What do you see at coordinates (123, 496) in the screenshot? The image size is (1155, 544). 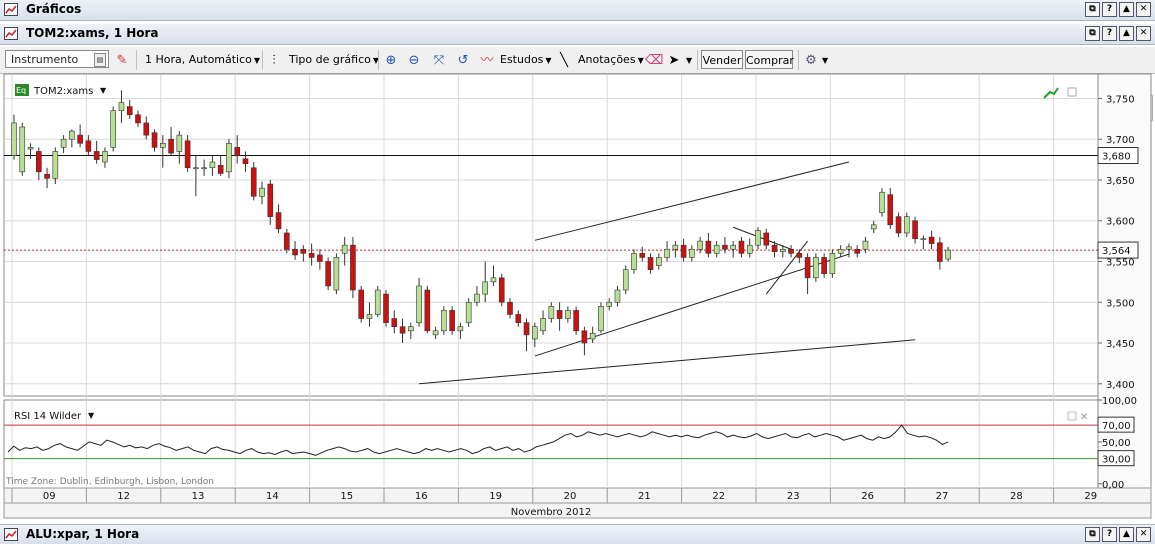 I see `day-tick-label: 12` at bounding box center [123, 496].